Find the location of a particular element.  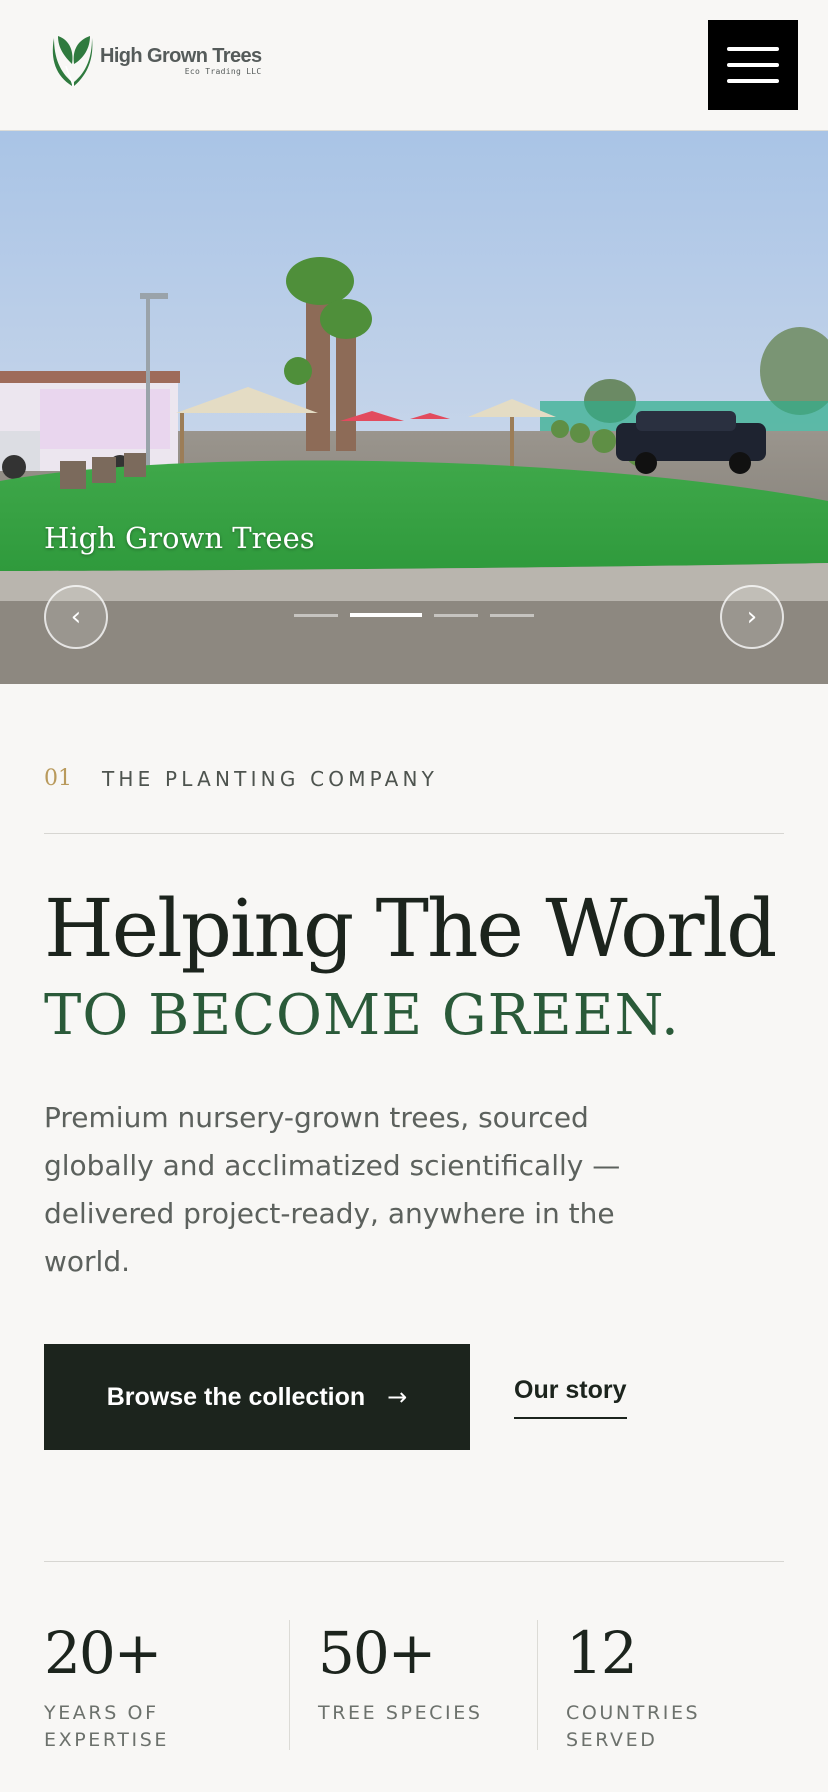

stat-label: YEARS OF EXPERTISE is located at coordinates (106, 1726).